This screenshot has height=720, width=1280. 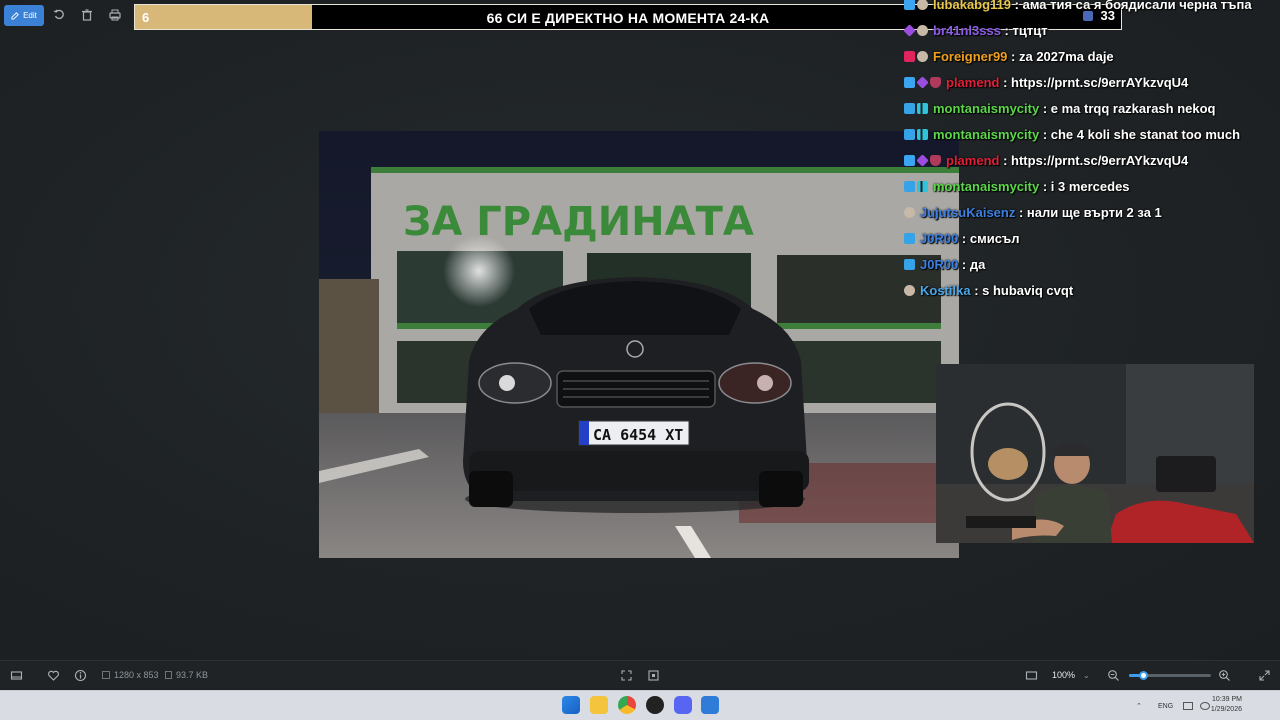 I want to click on file-explorer-icon, so click(x=599, y=705).